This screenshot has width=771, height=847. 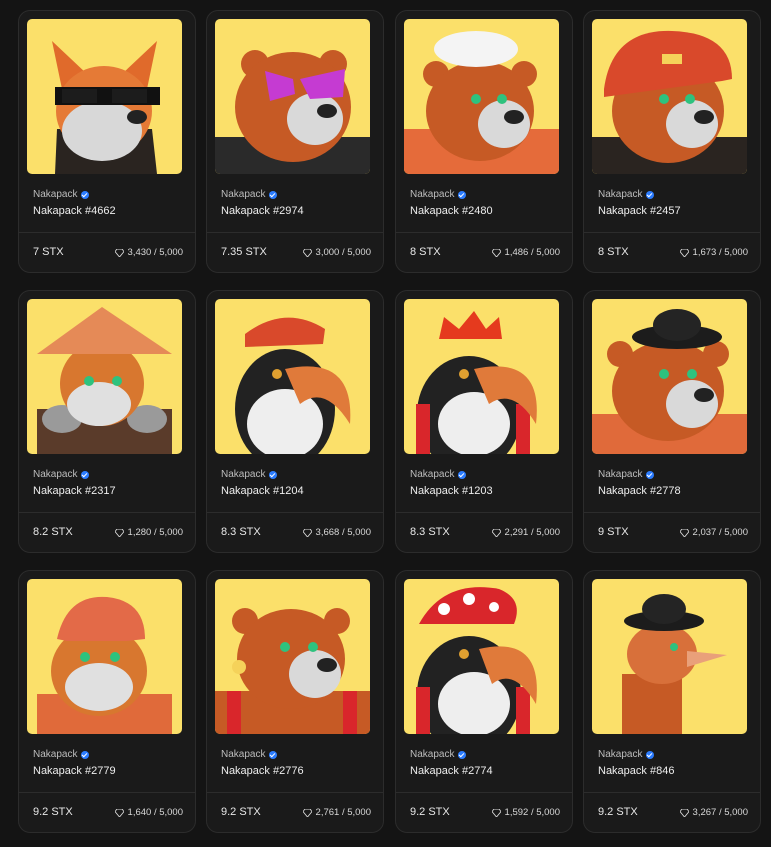 I want to click on supply-value: 2,291 / 5,000, so click(x=532, y=532).